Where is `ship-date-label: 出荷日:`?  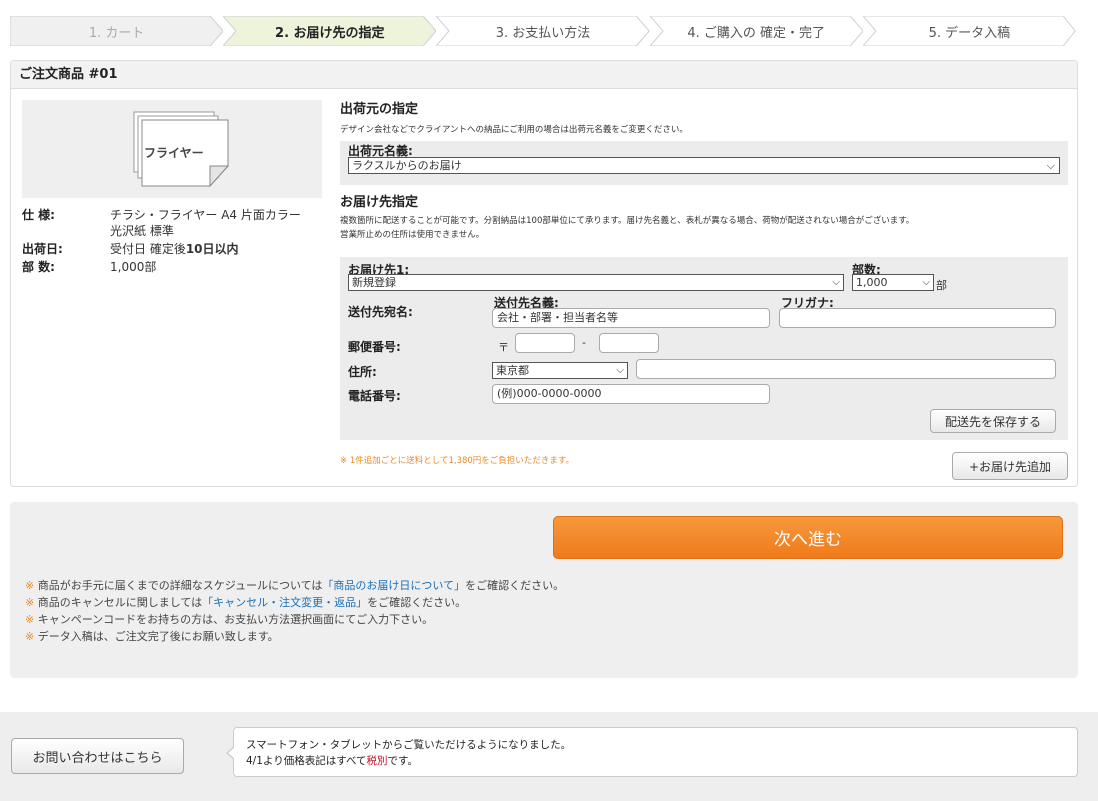 ship-date-label: 出荷日: is located at coordinates (42, 249).